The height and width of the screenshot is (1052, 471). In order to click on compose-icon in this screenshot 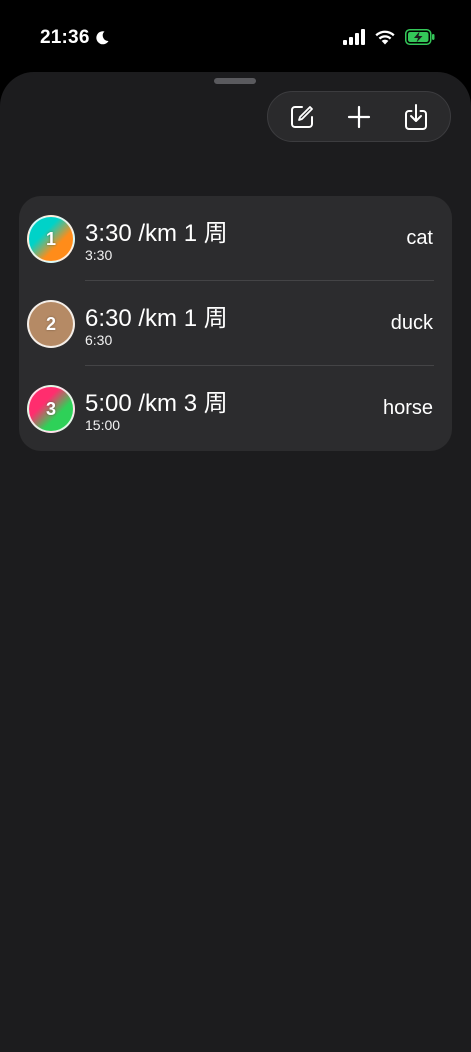, I will do `click(302, 116)`.